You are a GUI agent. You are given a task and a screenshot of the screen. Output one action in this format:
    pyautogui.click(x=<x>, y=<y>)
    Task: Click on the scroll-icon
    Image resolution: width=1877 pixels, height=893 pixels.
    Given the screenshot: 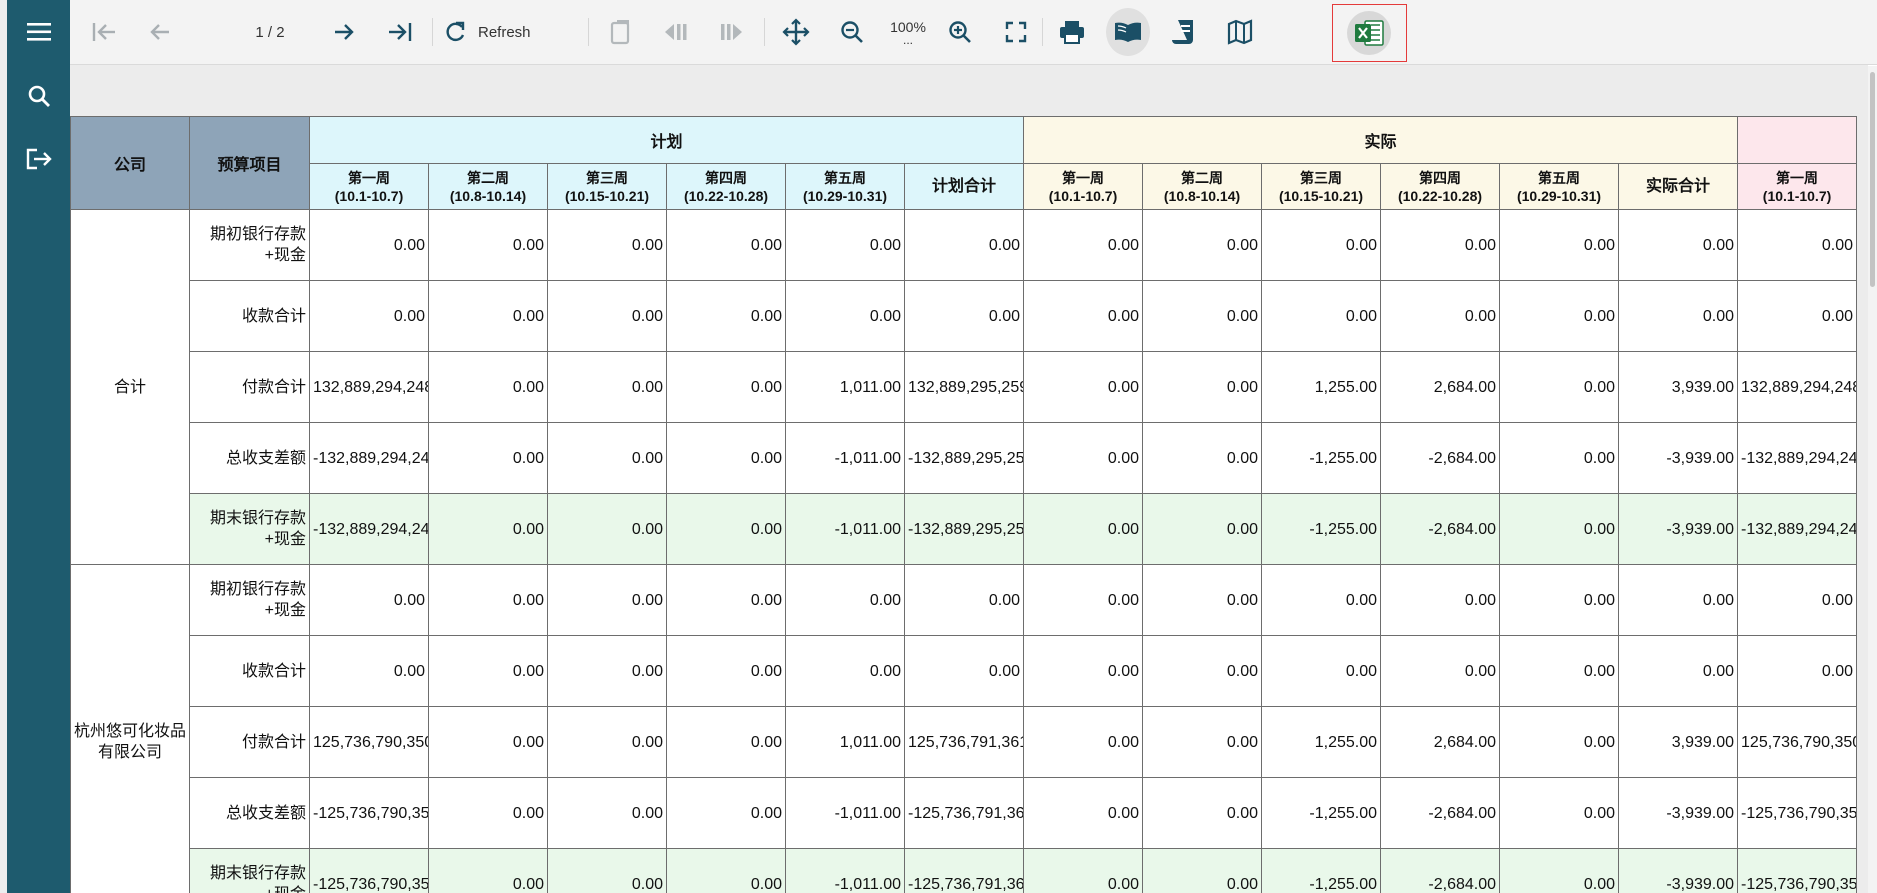 What is the action you would take?
    pyautogui.click(x=1182, y=32)
    